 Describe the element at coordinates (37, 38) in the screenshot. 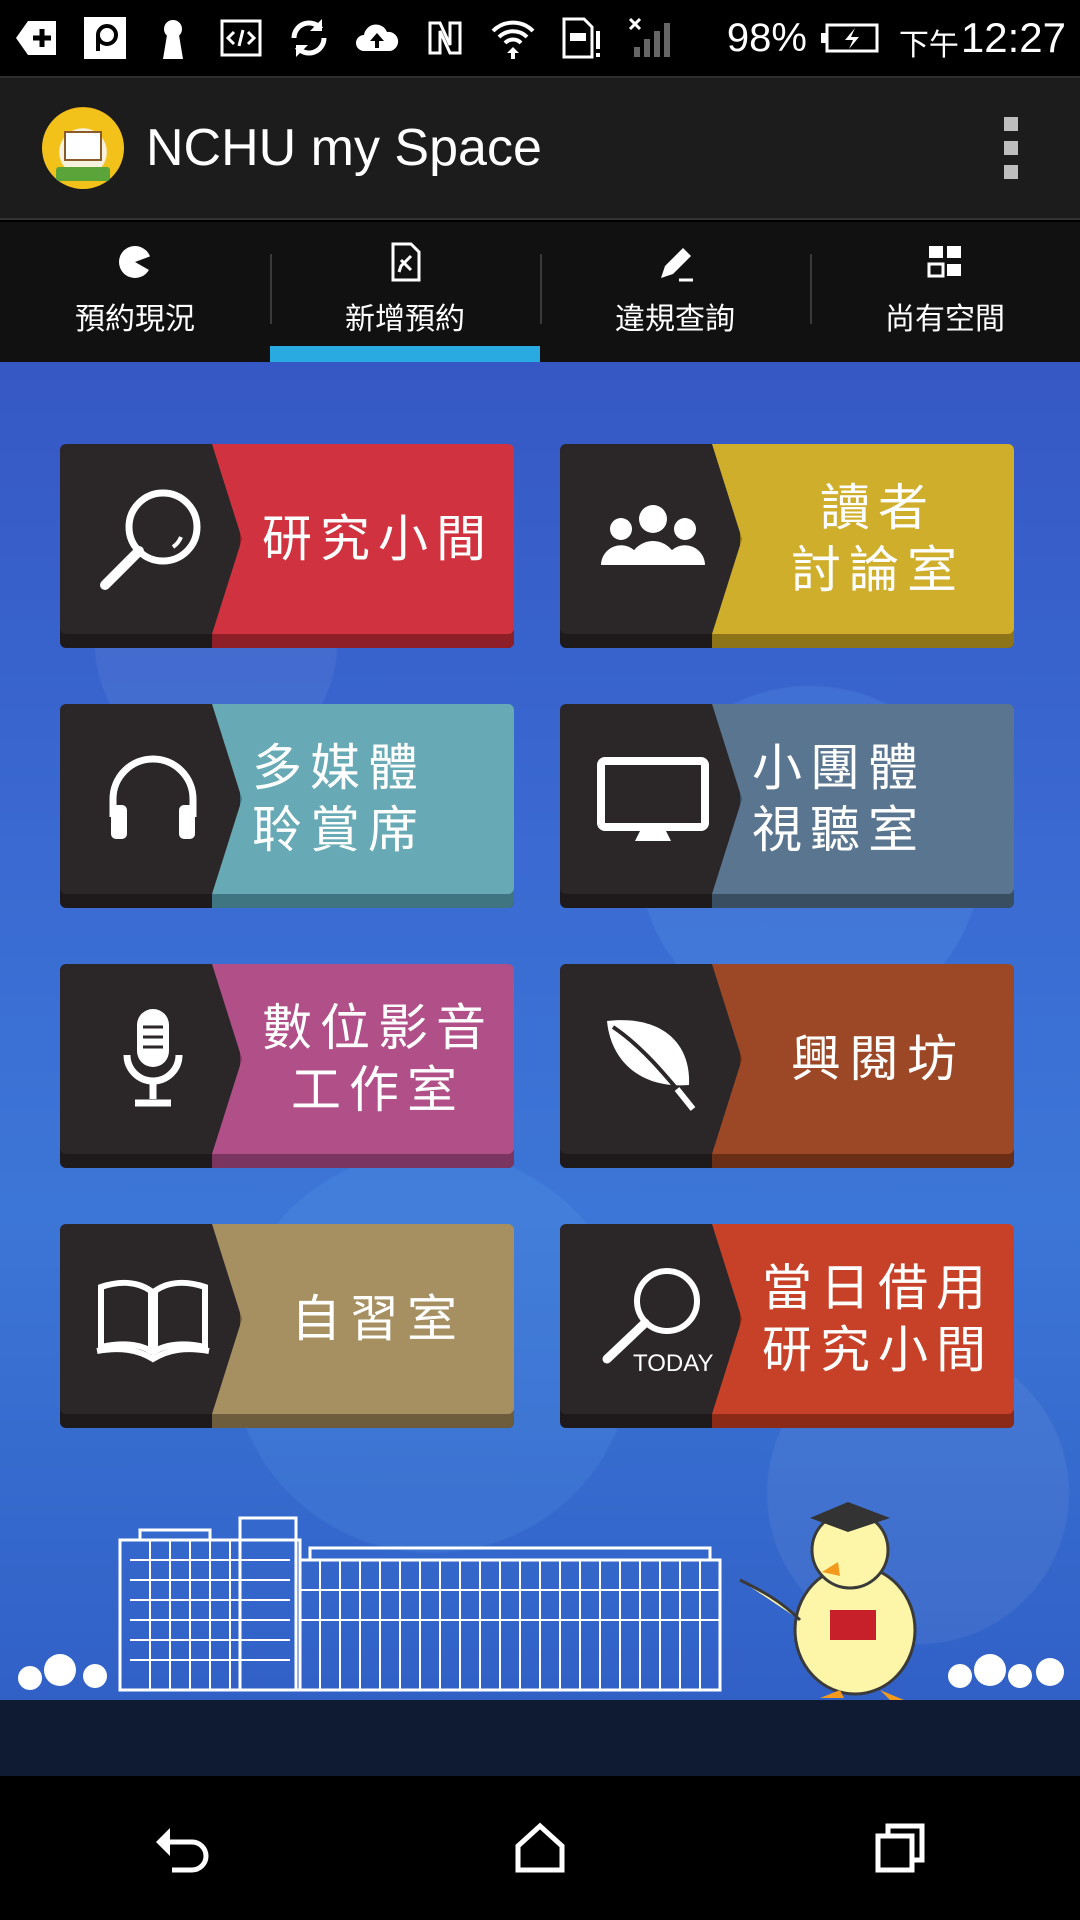

I see `plus-notification-icon` at that location.